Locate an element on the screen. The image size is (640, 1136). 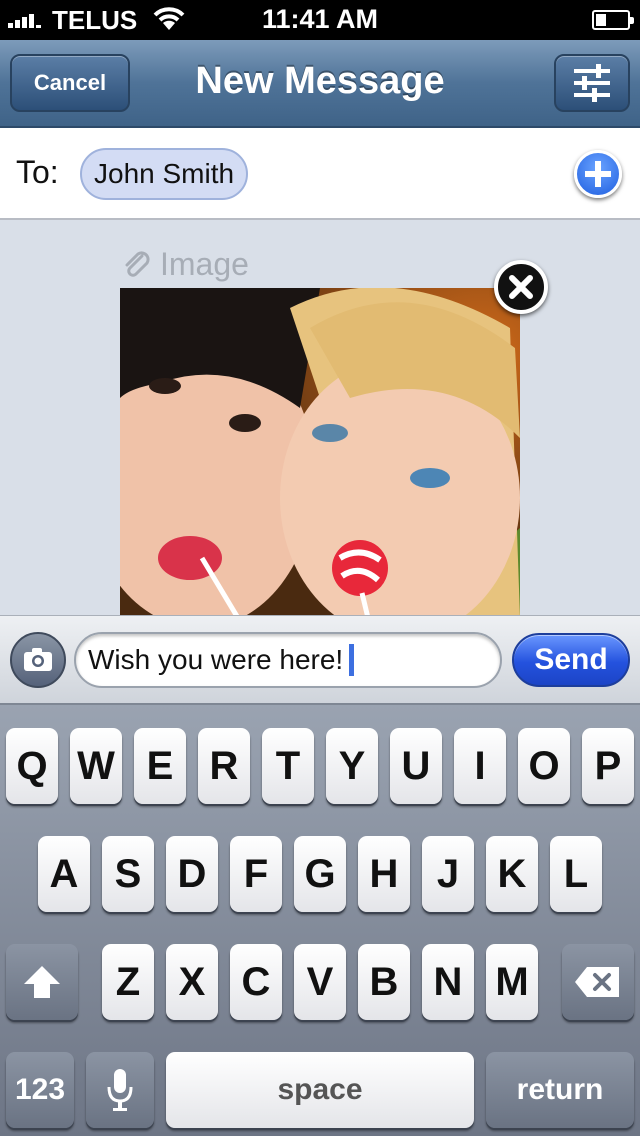
key-w: W is located at coordinates (96, 766).